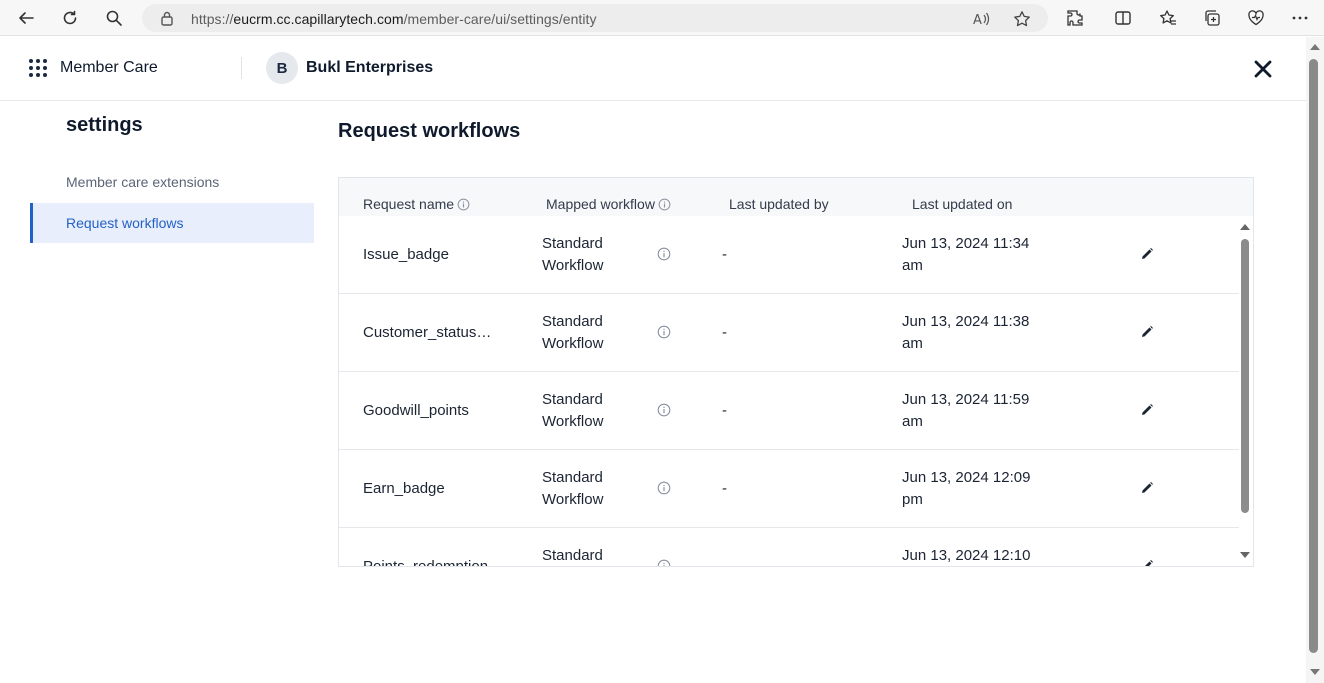 The image size is (1324, 683). I want to click on favorite-star-icon, so click(1022, 19).